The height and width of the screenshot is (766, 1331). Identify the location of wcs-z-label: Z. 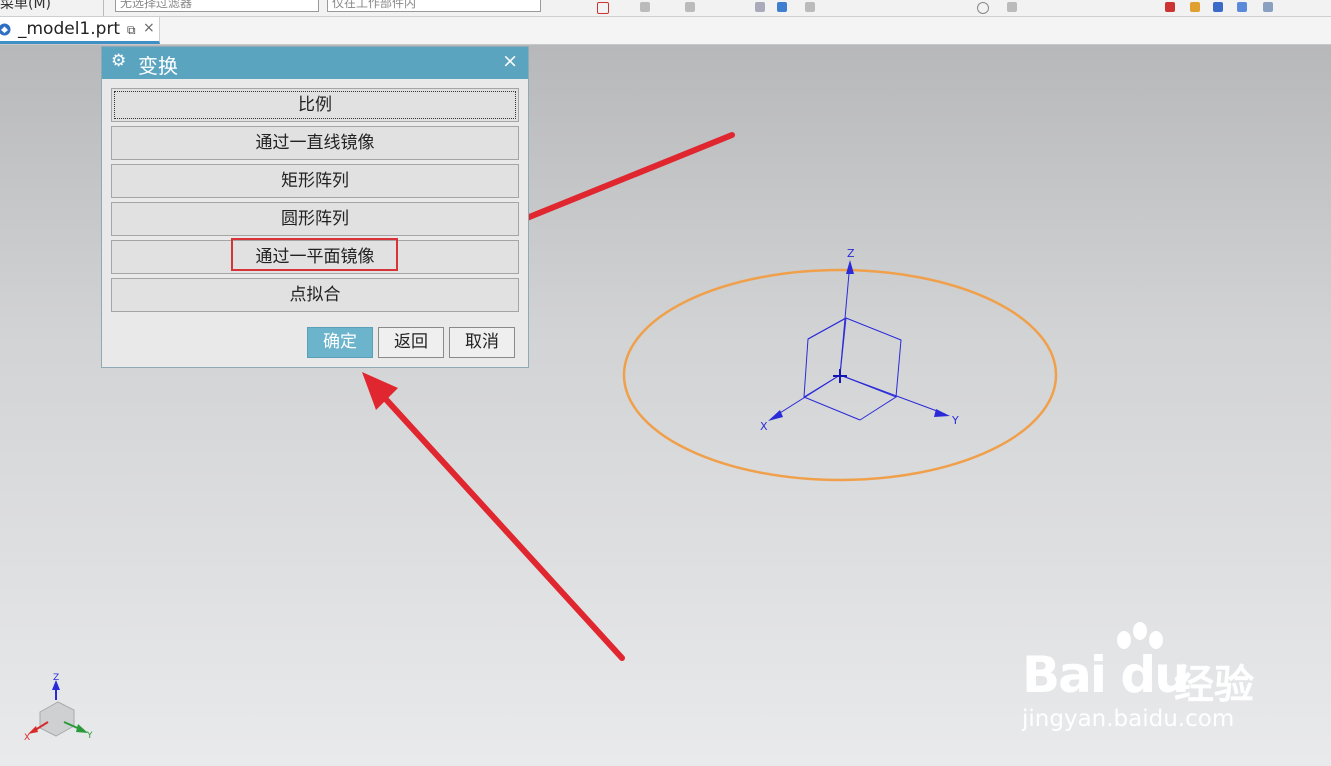
(851, 253).